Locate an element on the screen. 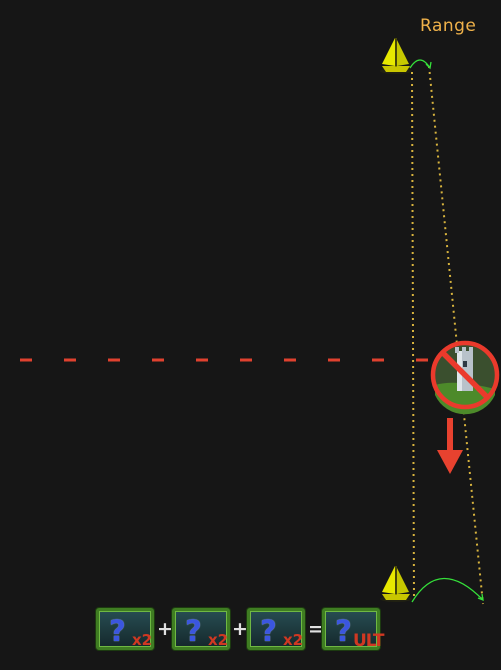 This screenshot has height=670, width=501. launch-arcs is located at coordinates (446, 331).